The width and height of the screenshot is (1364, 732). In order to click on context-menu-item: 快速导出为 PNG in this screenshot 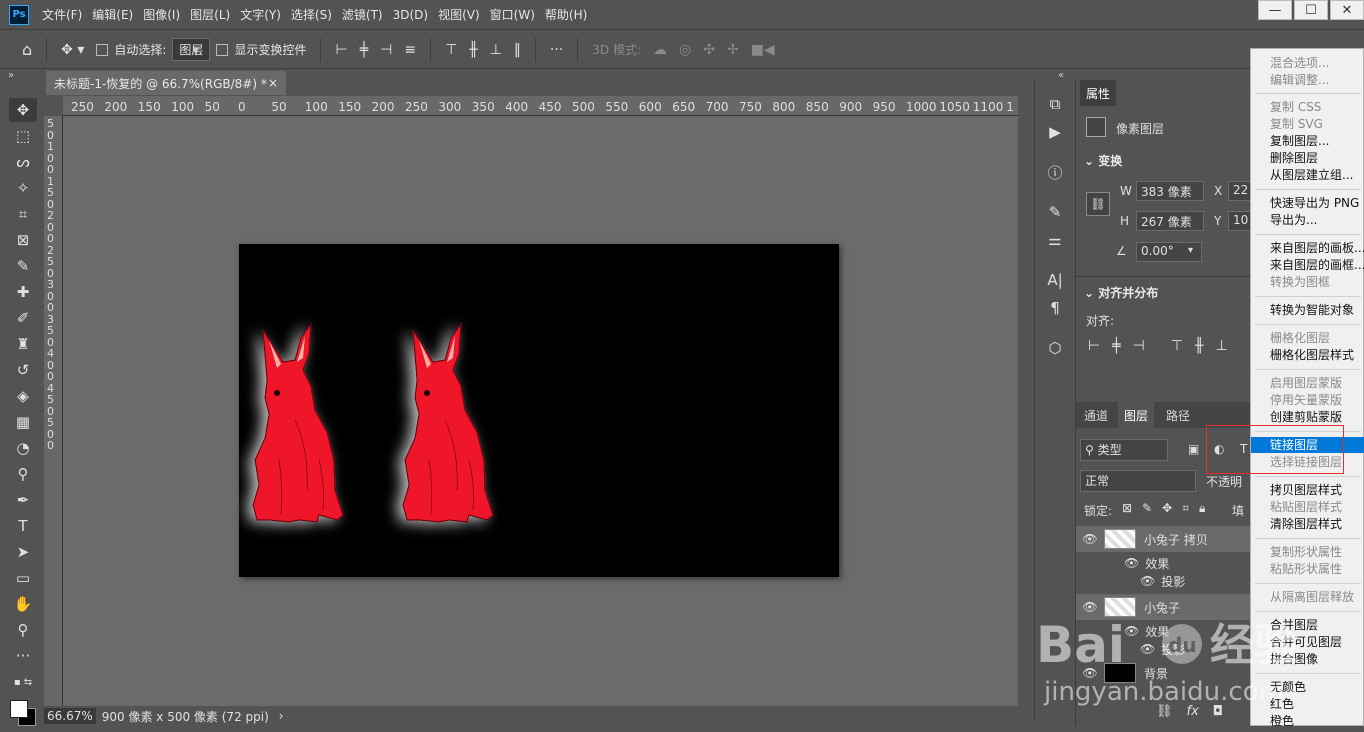, I will do `click(1314, 203)`.